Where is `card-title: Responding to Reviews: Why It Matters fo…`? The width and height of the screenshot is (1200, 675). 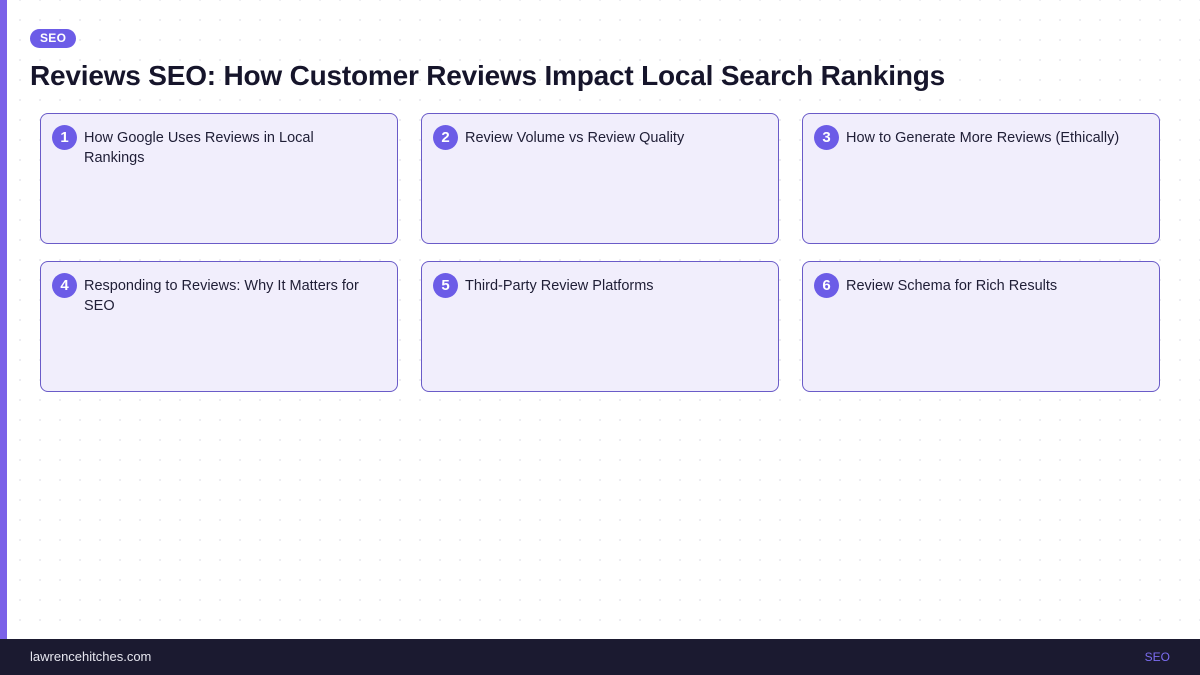 card-title: Responding to Reviews: Why It Matters fo… is located at coordinates (221, 296).